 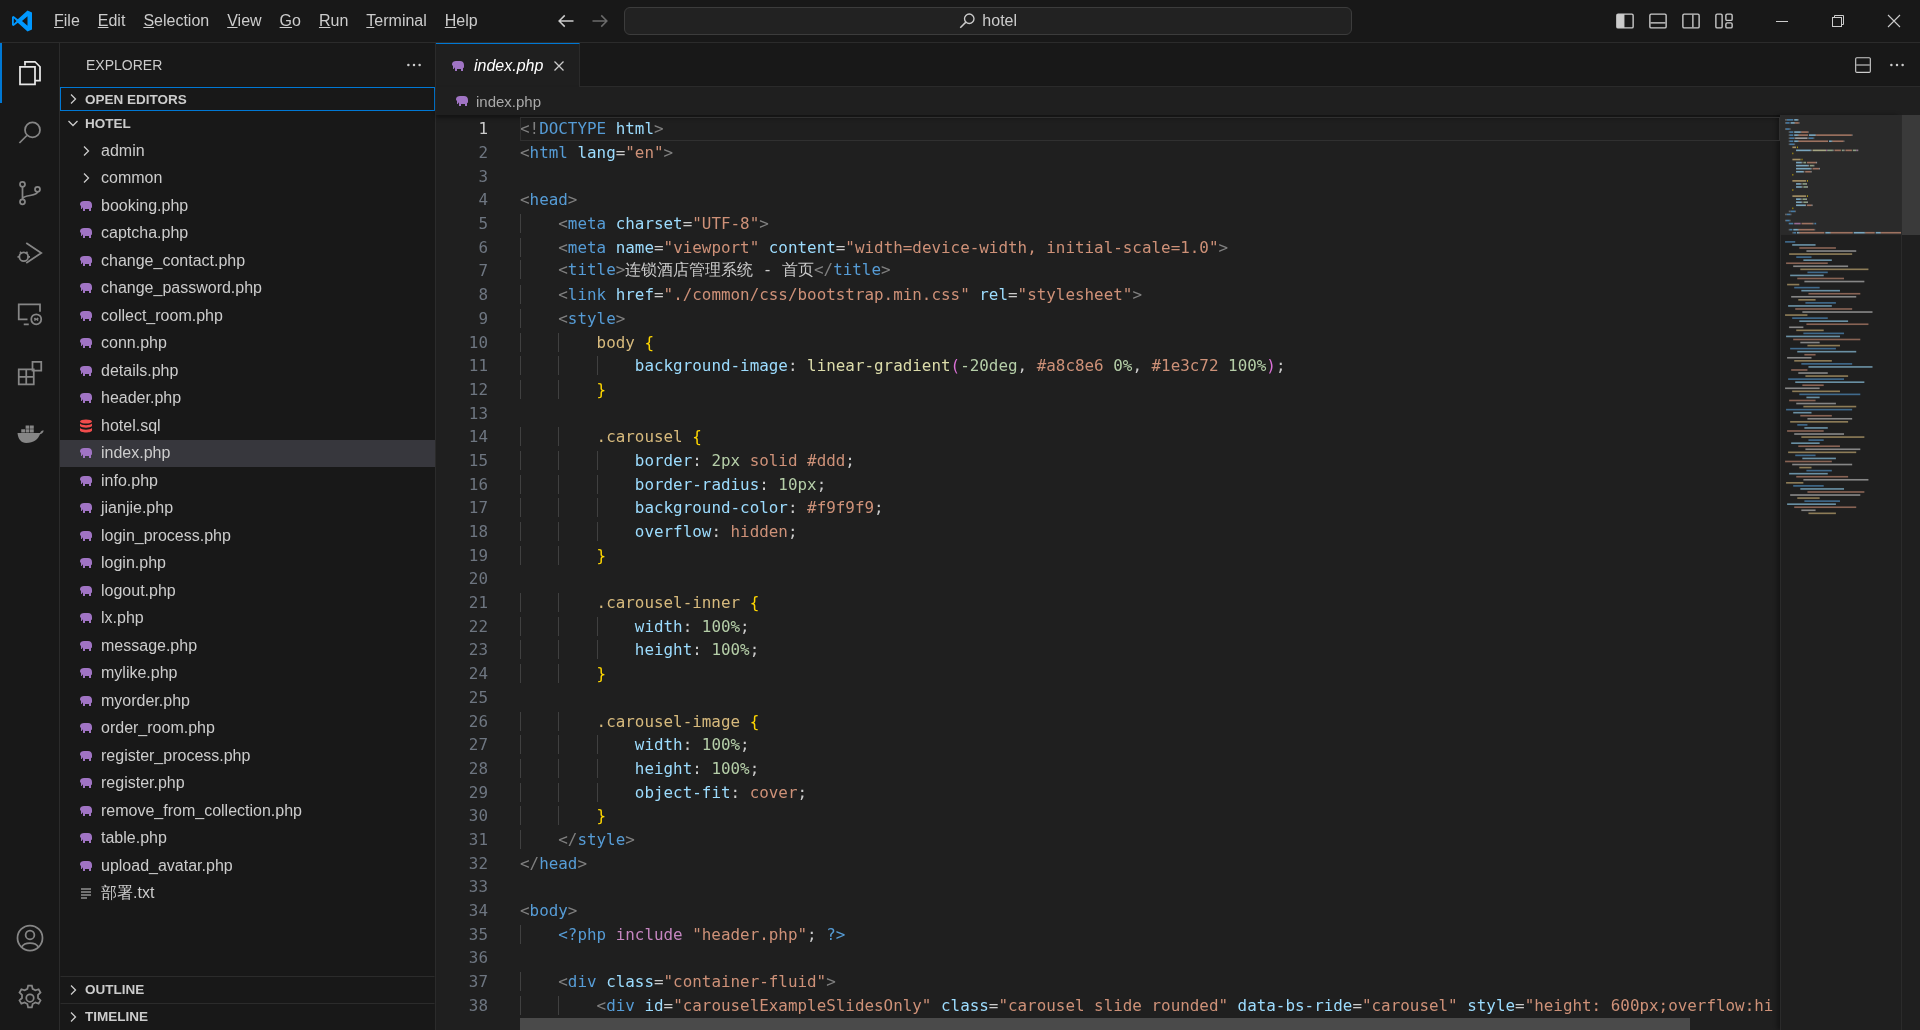 What do you see at coordinates (477, 508) in the screenshot?
I see `line-number: 17` at bounding box center [477, 508].